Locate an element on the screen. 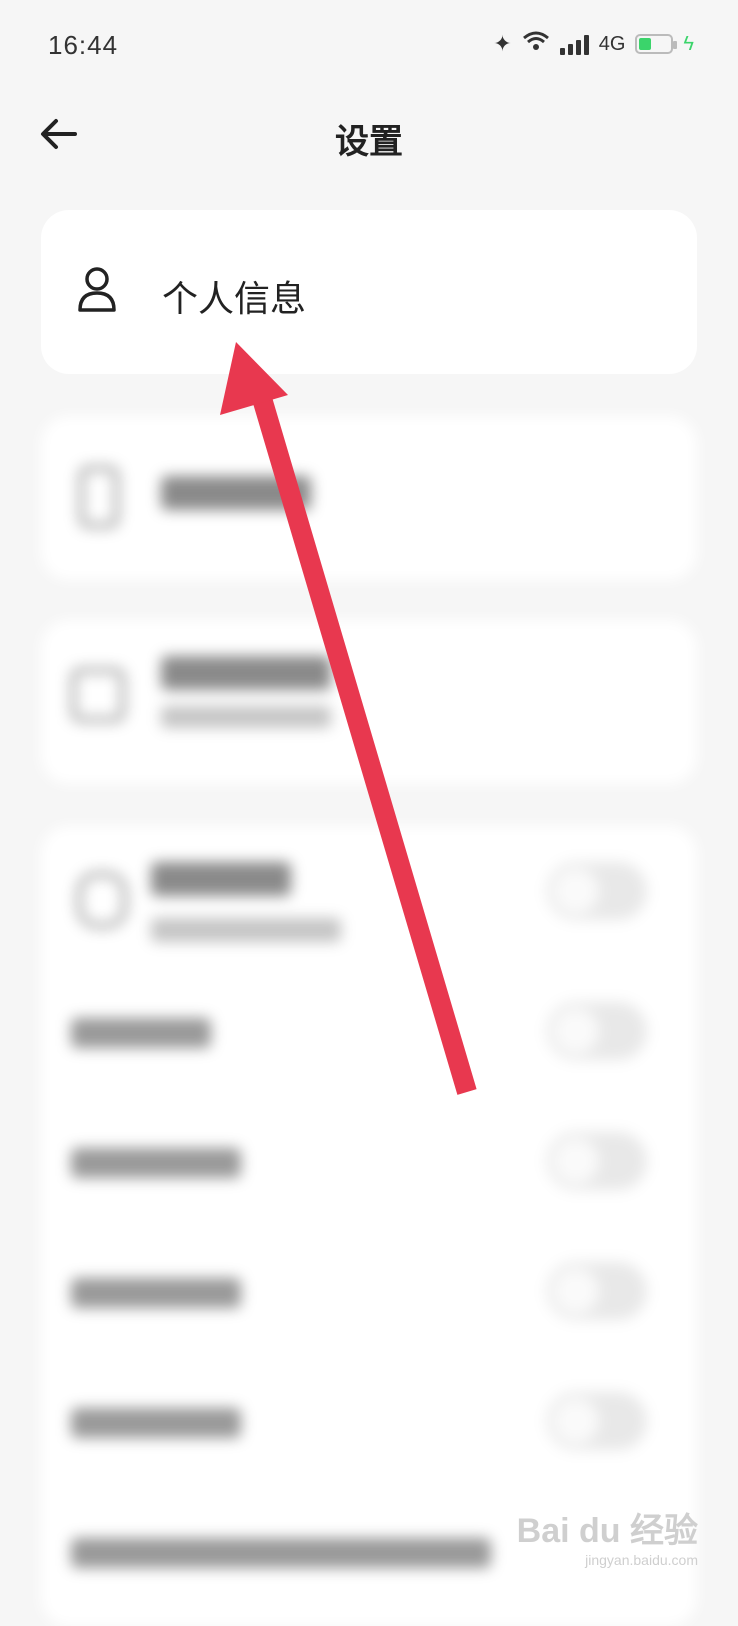 The height and width of the screenshot is (1626, 738). status-bar: 16:44 ✦ 4G ϟ is located at coordinates (369, 45).